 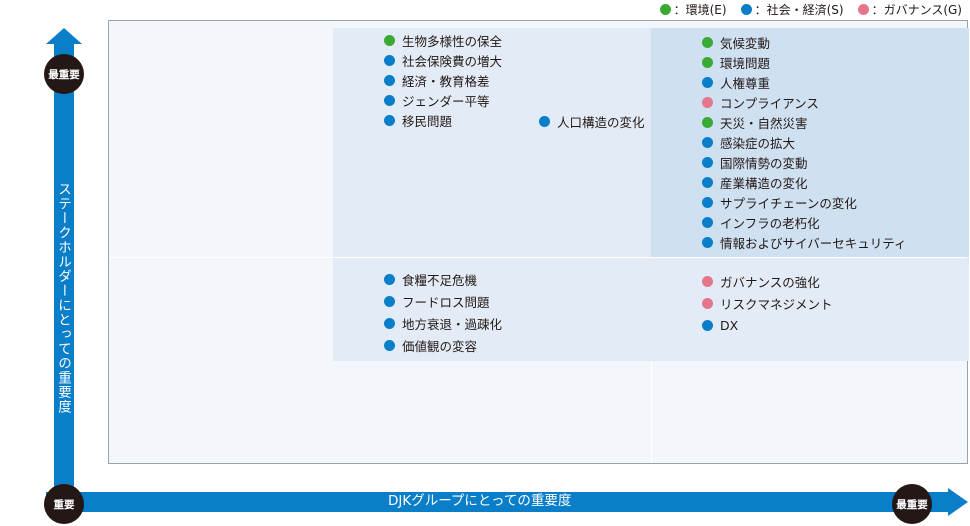 I want to click on issue-item: 生物多様性の保全, so click(x=443, y=40).